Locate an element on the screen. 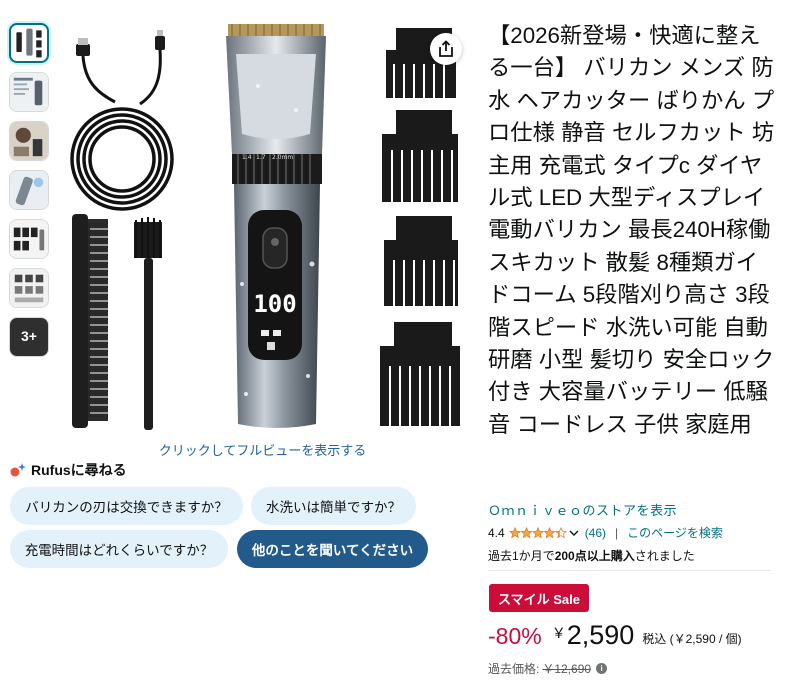  rufus-ask-other-button: 他のことを聞いてください is located at coordinates (332, 549).